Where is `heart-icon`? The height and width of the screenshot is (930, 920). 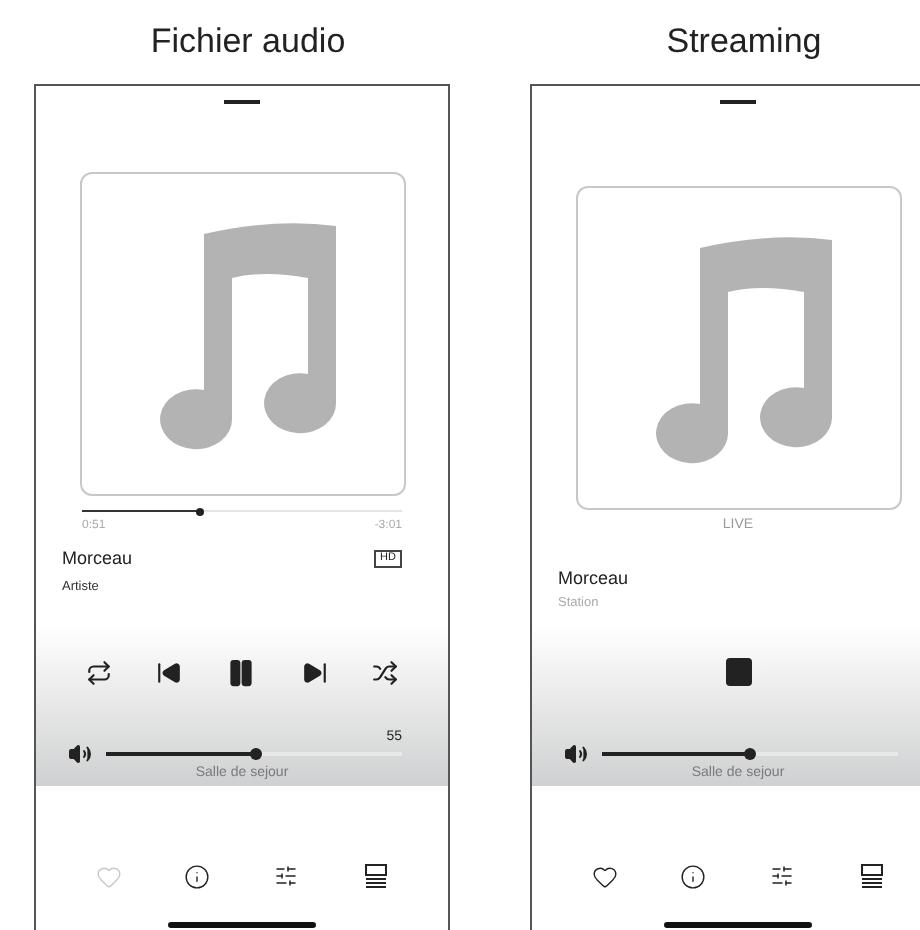 heart-icon is located at coordinates (604, 877).